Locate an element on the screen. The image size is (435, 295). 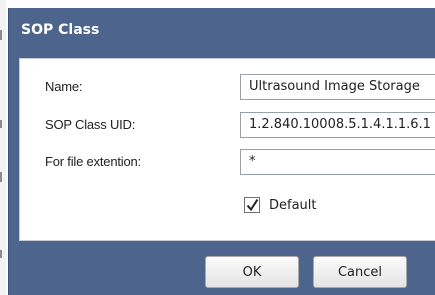
checkmark-icon is located at coordinates (252, 205).